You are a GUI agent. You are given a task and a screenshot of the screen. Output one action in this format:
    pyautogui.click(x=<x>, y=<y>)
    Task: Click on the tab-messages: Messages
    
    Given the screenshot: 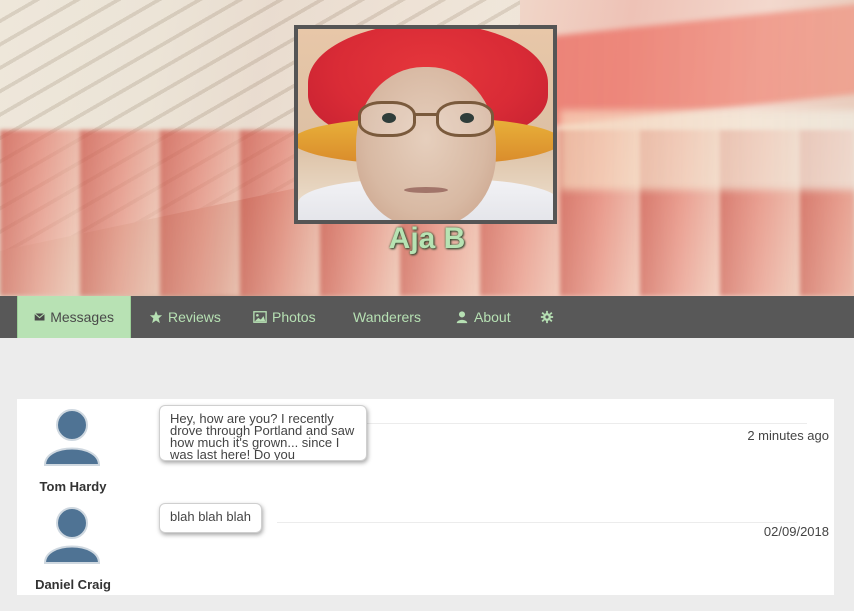 What is the action you would take?
    pyautogui.click(x=74, y=317)
    